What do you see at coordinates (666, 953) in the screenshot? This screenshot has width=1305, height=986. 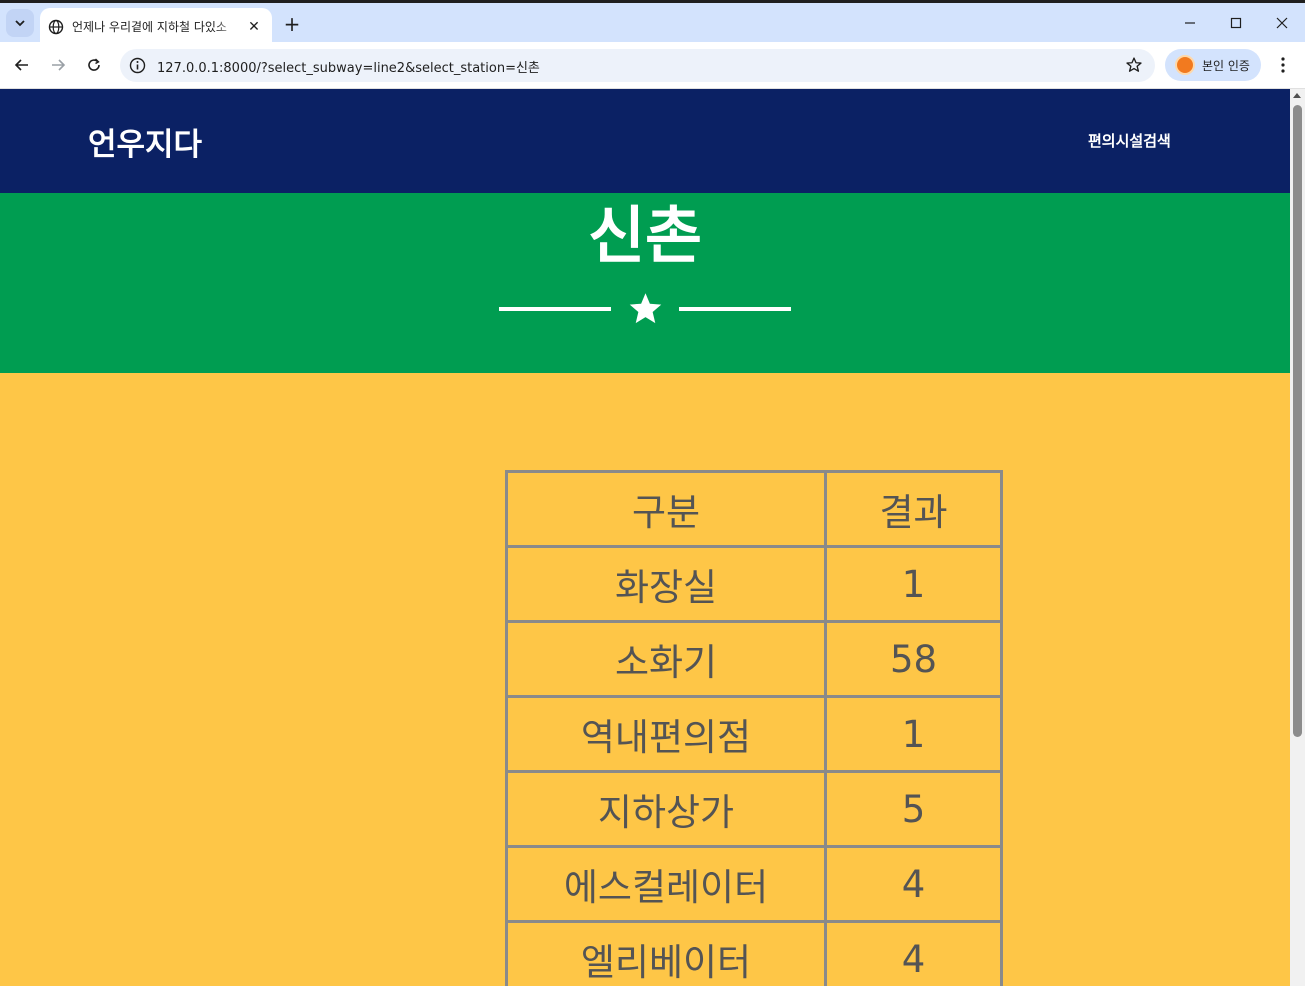 I see `facility-label: 엘리베이터` at bounding box center [666, 953].